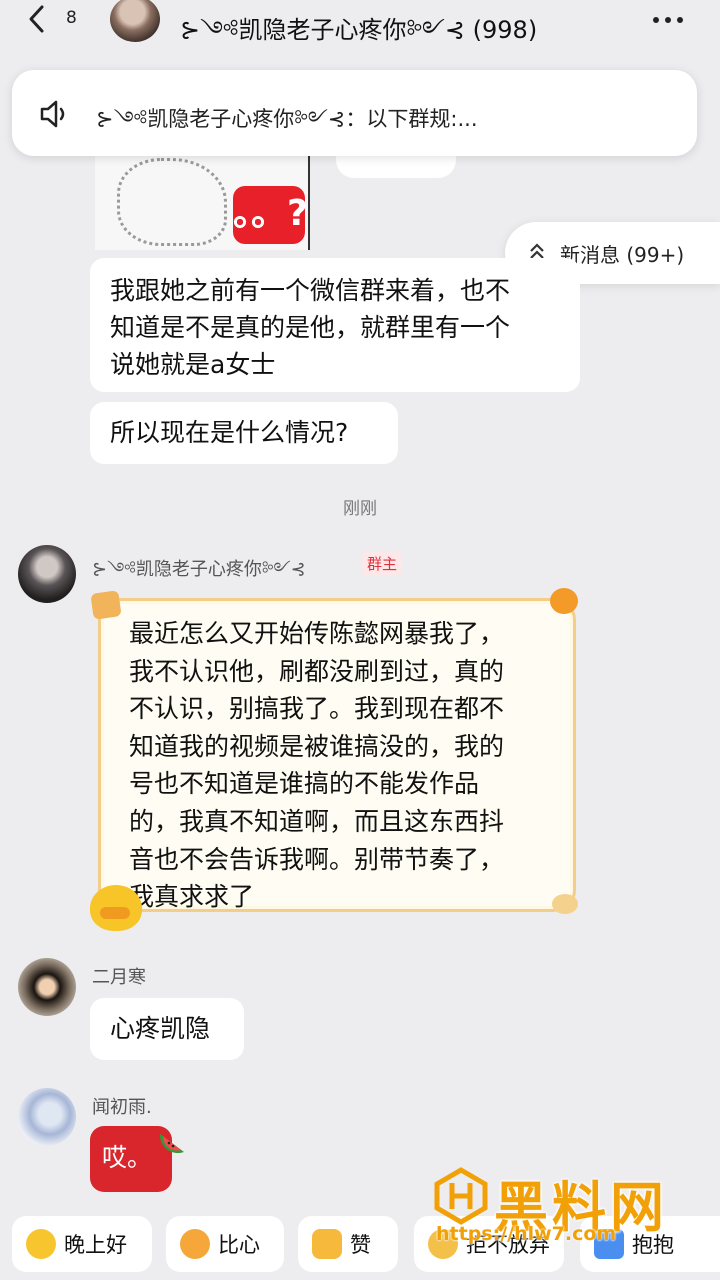  What do you see at coordinates (572, 1205) in the screenshot?
I see `watermark: 黑料网 https://hlw7.com` at bounding box center [572, 1205].